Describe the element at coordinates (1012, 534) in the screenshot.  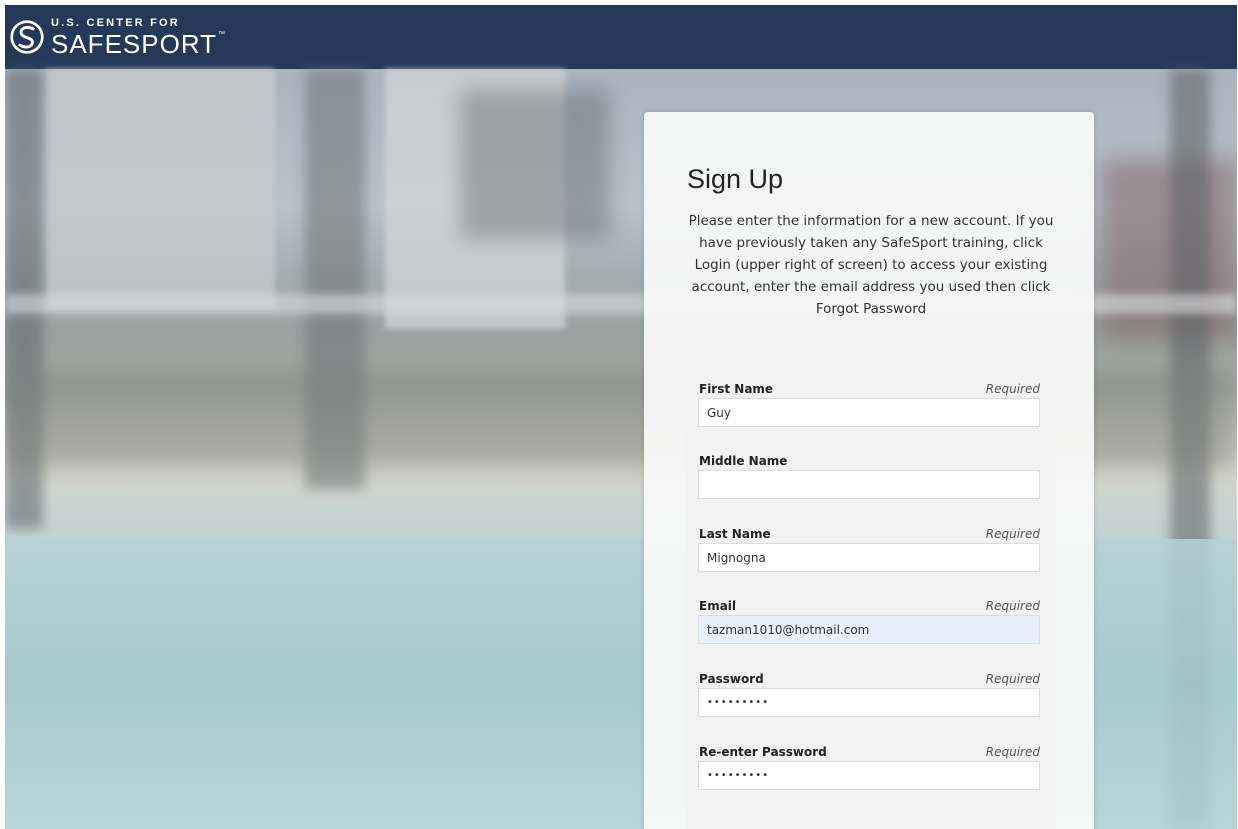
I see `last-name-required: Required` at that location.